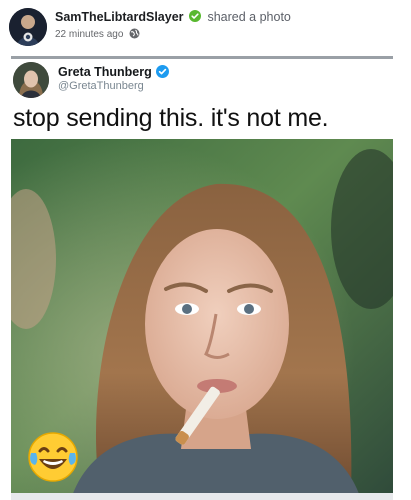 The width and height of the screenshot is (411, 500). Describe the element at coordinates (202, 496) in the screenshot. I see `photo-footer-strip` at that location.